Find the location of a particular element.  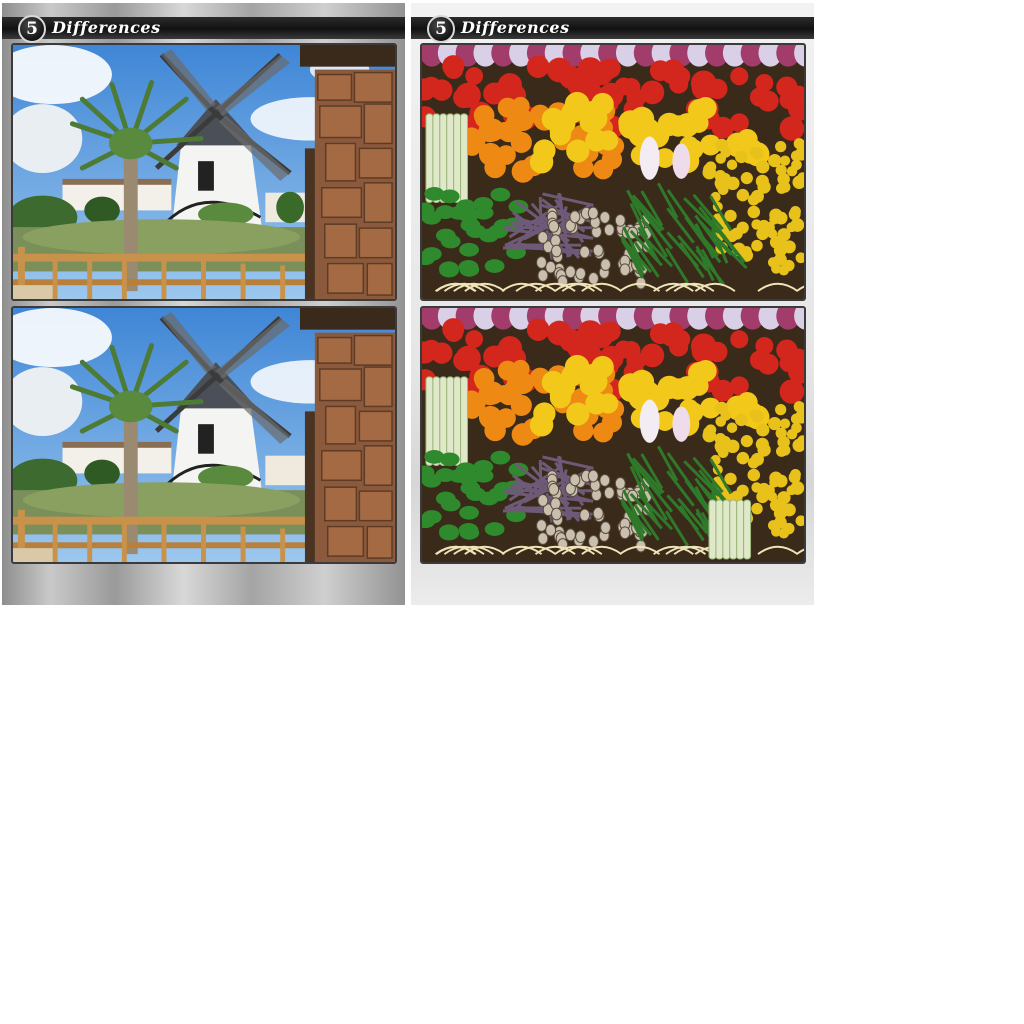

windmill-scene-image-modified is located at coordinates (204, 435).